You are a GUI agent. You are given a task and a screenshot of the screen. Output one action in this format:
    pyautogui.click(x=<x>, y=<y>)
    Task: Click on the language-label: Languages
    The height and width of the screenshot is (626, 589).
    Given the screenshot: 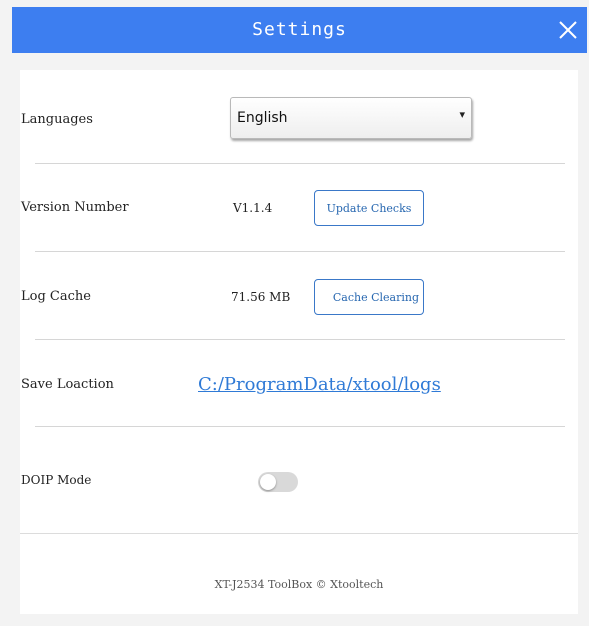 What is the action you would take?
    pyautogui.click(x=57, y=119)
    